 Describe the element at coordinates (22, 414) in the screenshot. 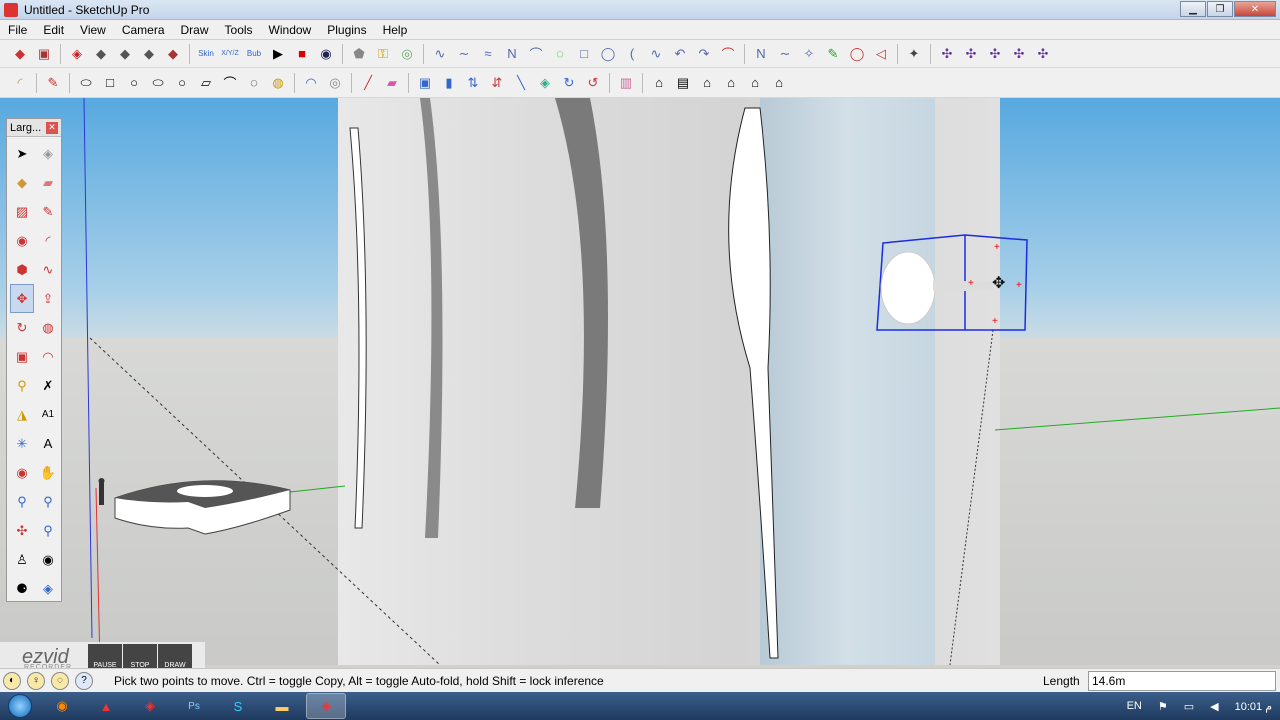

I see `protractor-icon: ◮` at that location.